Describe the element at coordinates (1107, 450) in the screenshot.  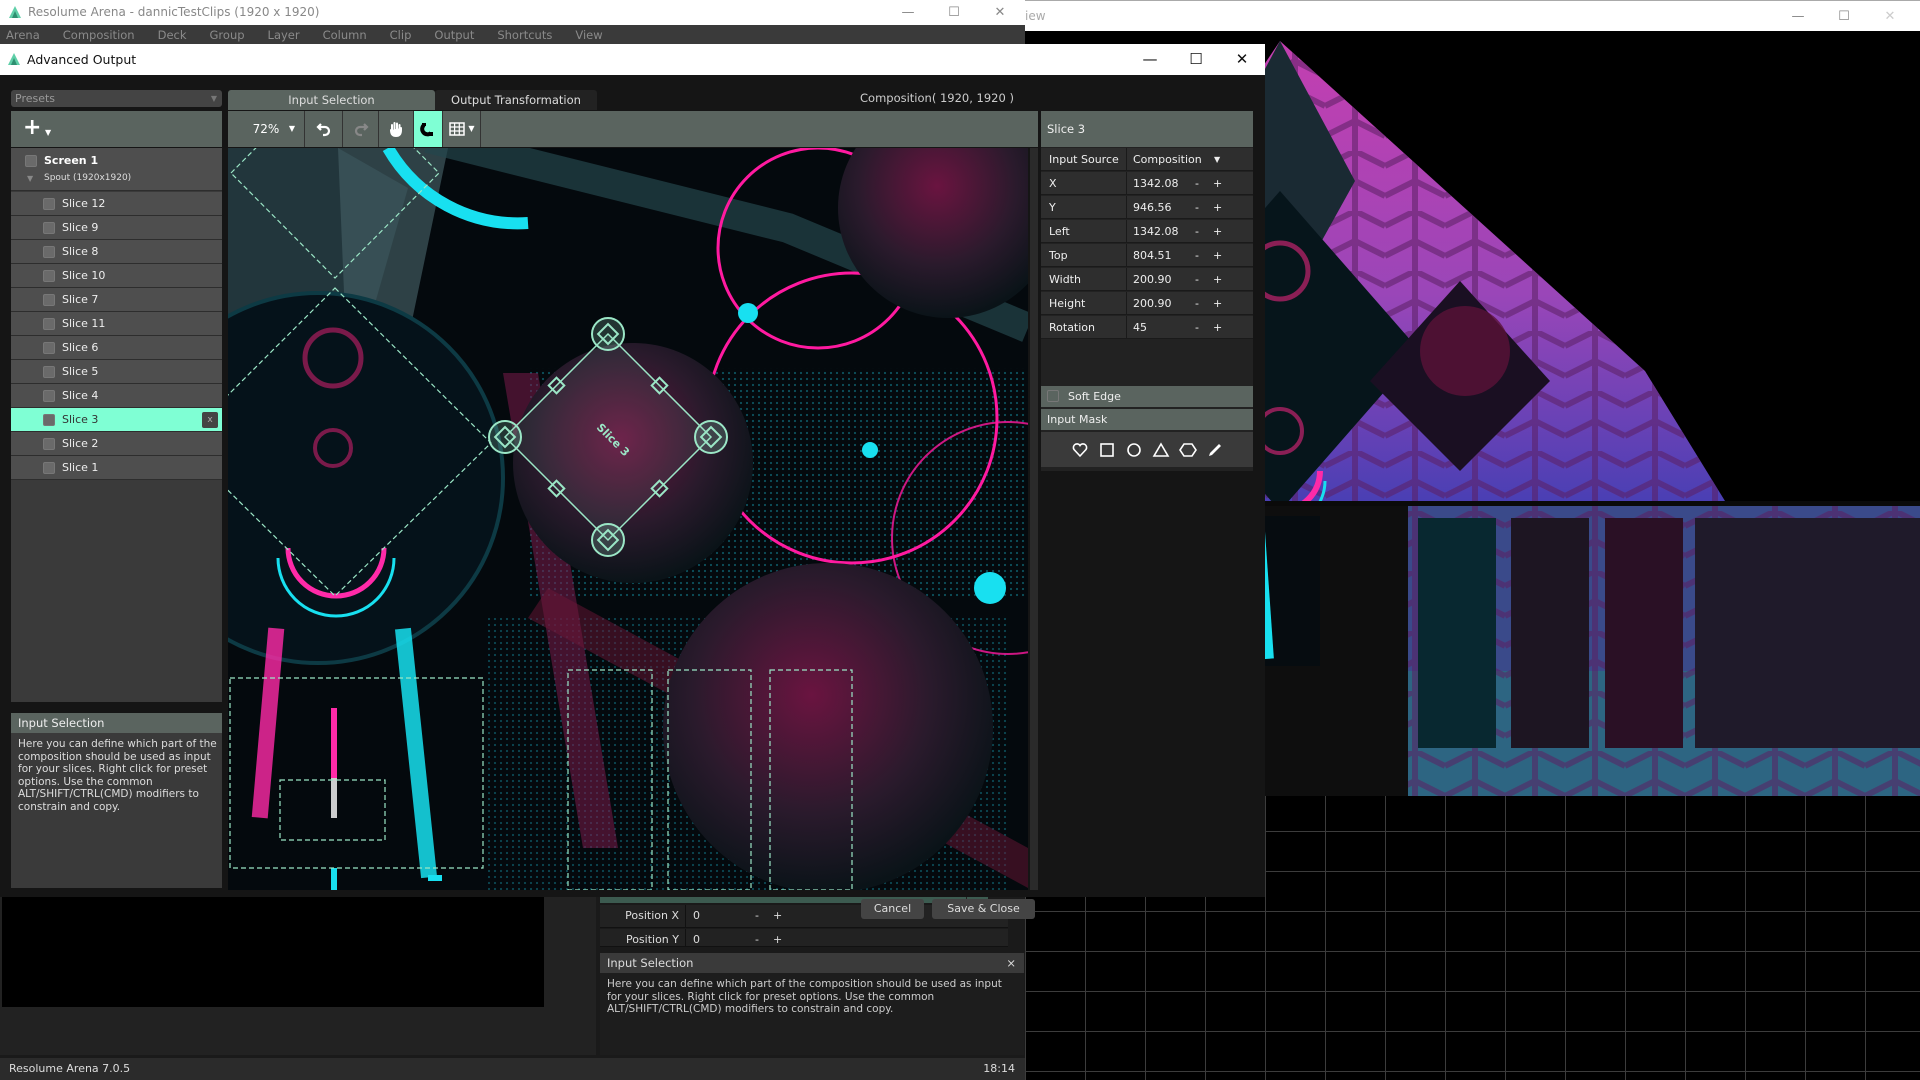
I see `square-icon` at that location.